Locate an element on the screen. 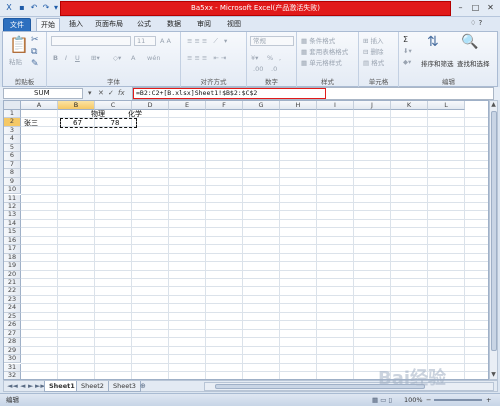 The image size is (500, 406). paste-label: 粘贴 is located at coordinates (15, 61).